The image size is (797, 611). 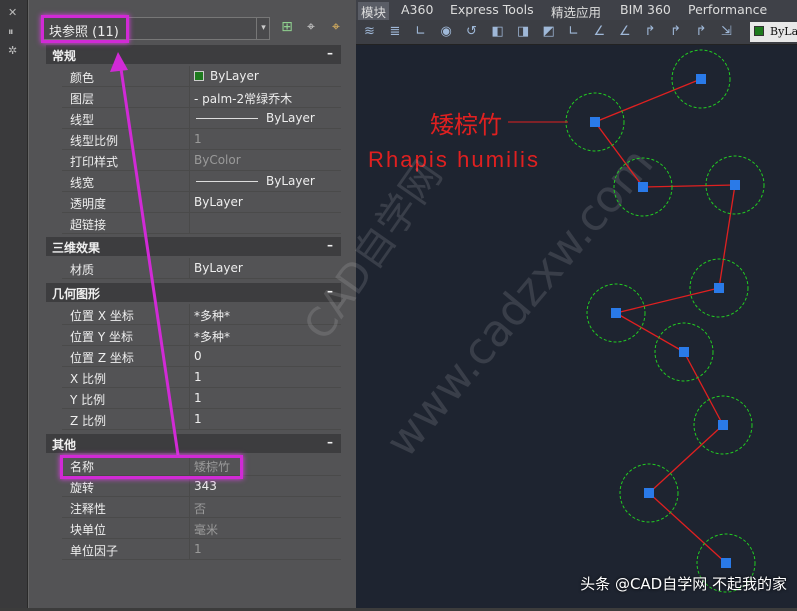 What do you see at coordinates (119, 62) in the screenshot?
I see `arrow-head` at bounding box center [119, 62].